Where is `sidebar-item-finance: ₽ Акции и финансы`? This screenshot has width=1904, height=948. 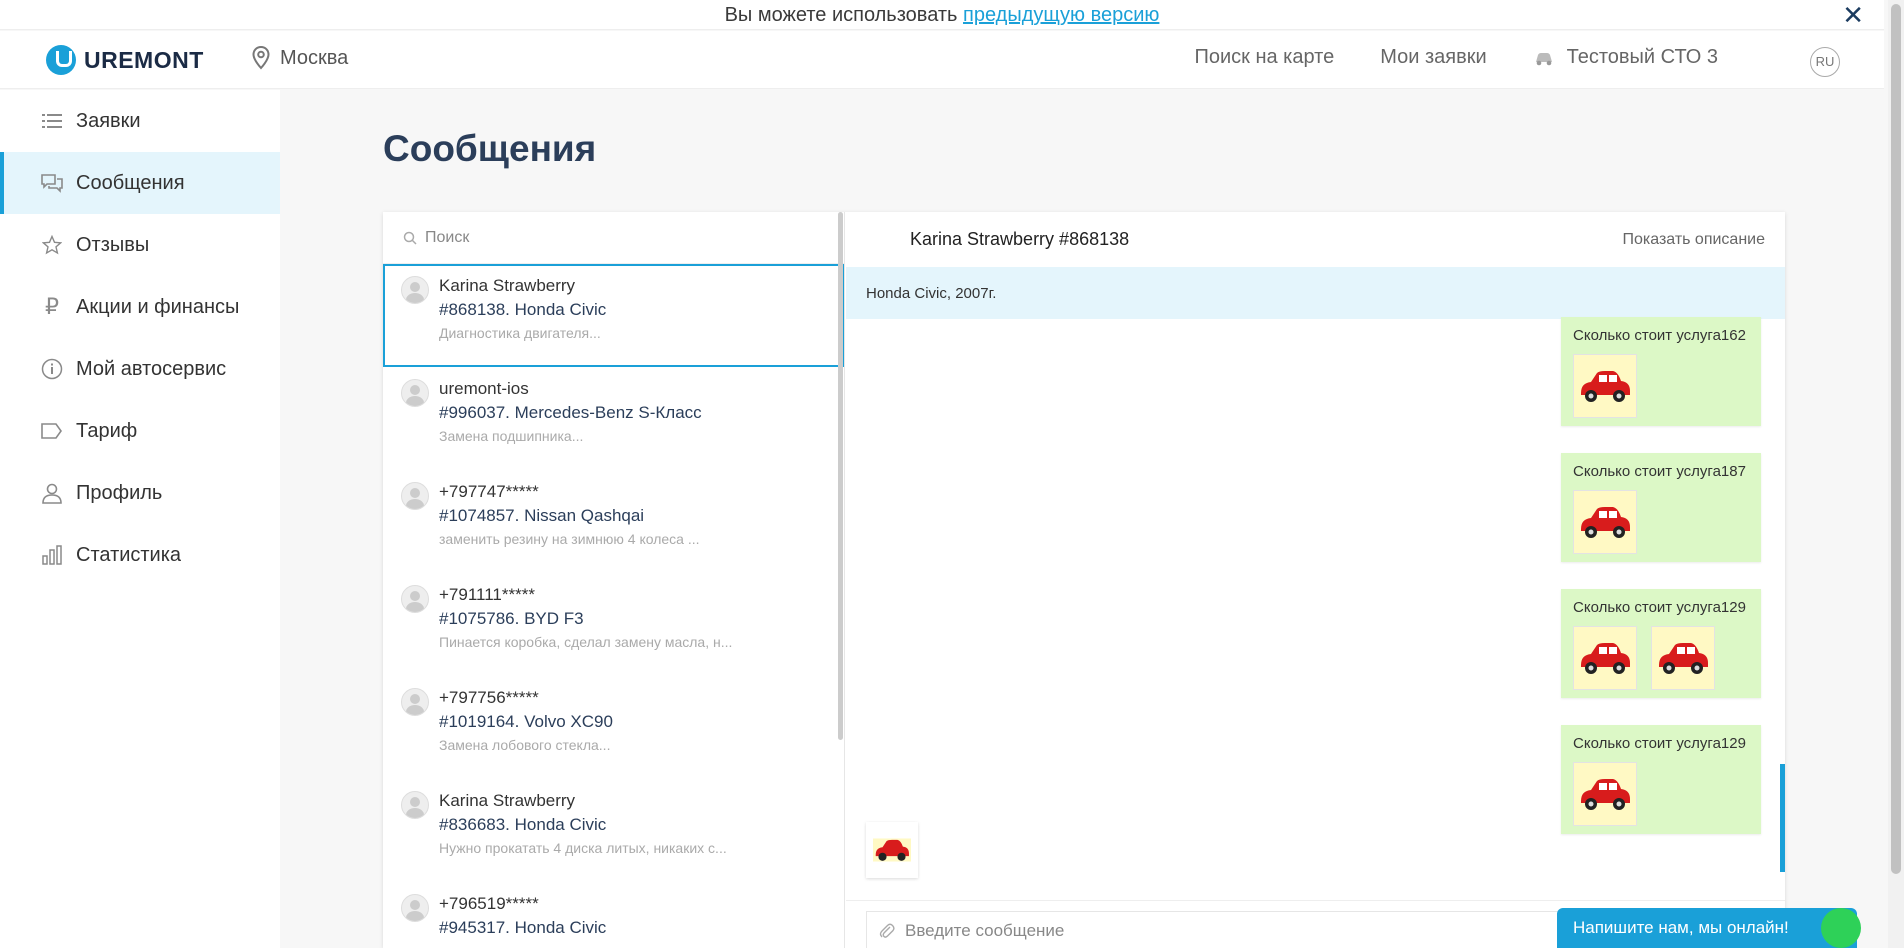 sidebar-item-finance: ₽ Акции и финансы is located at coordinates (140, 307).